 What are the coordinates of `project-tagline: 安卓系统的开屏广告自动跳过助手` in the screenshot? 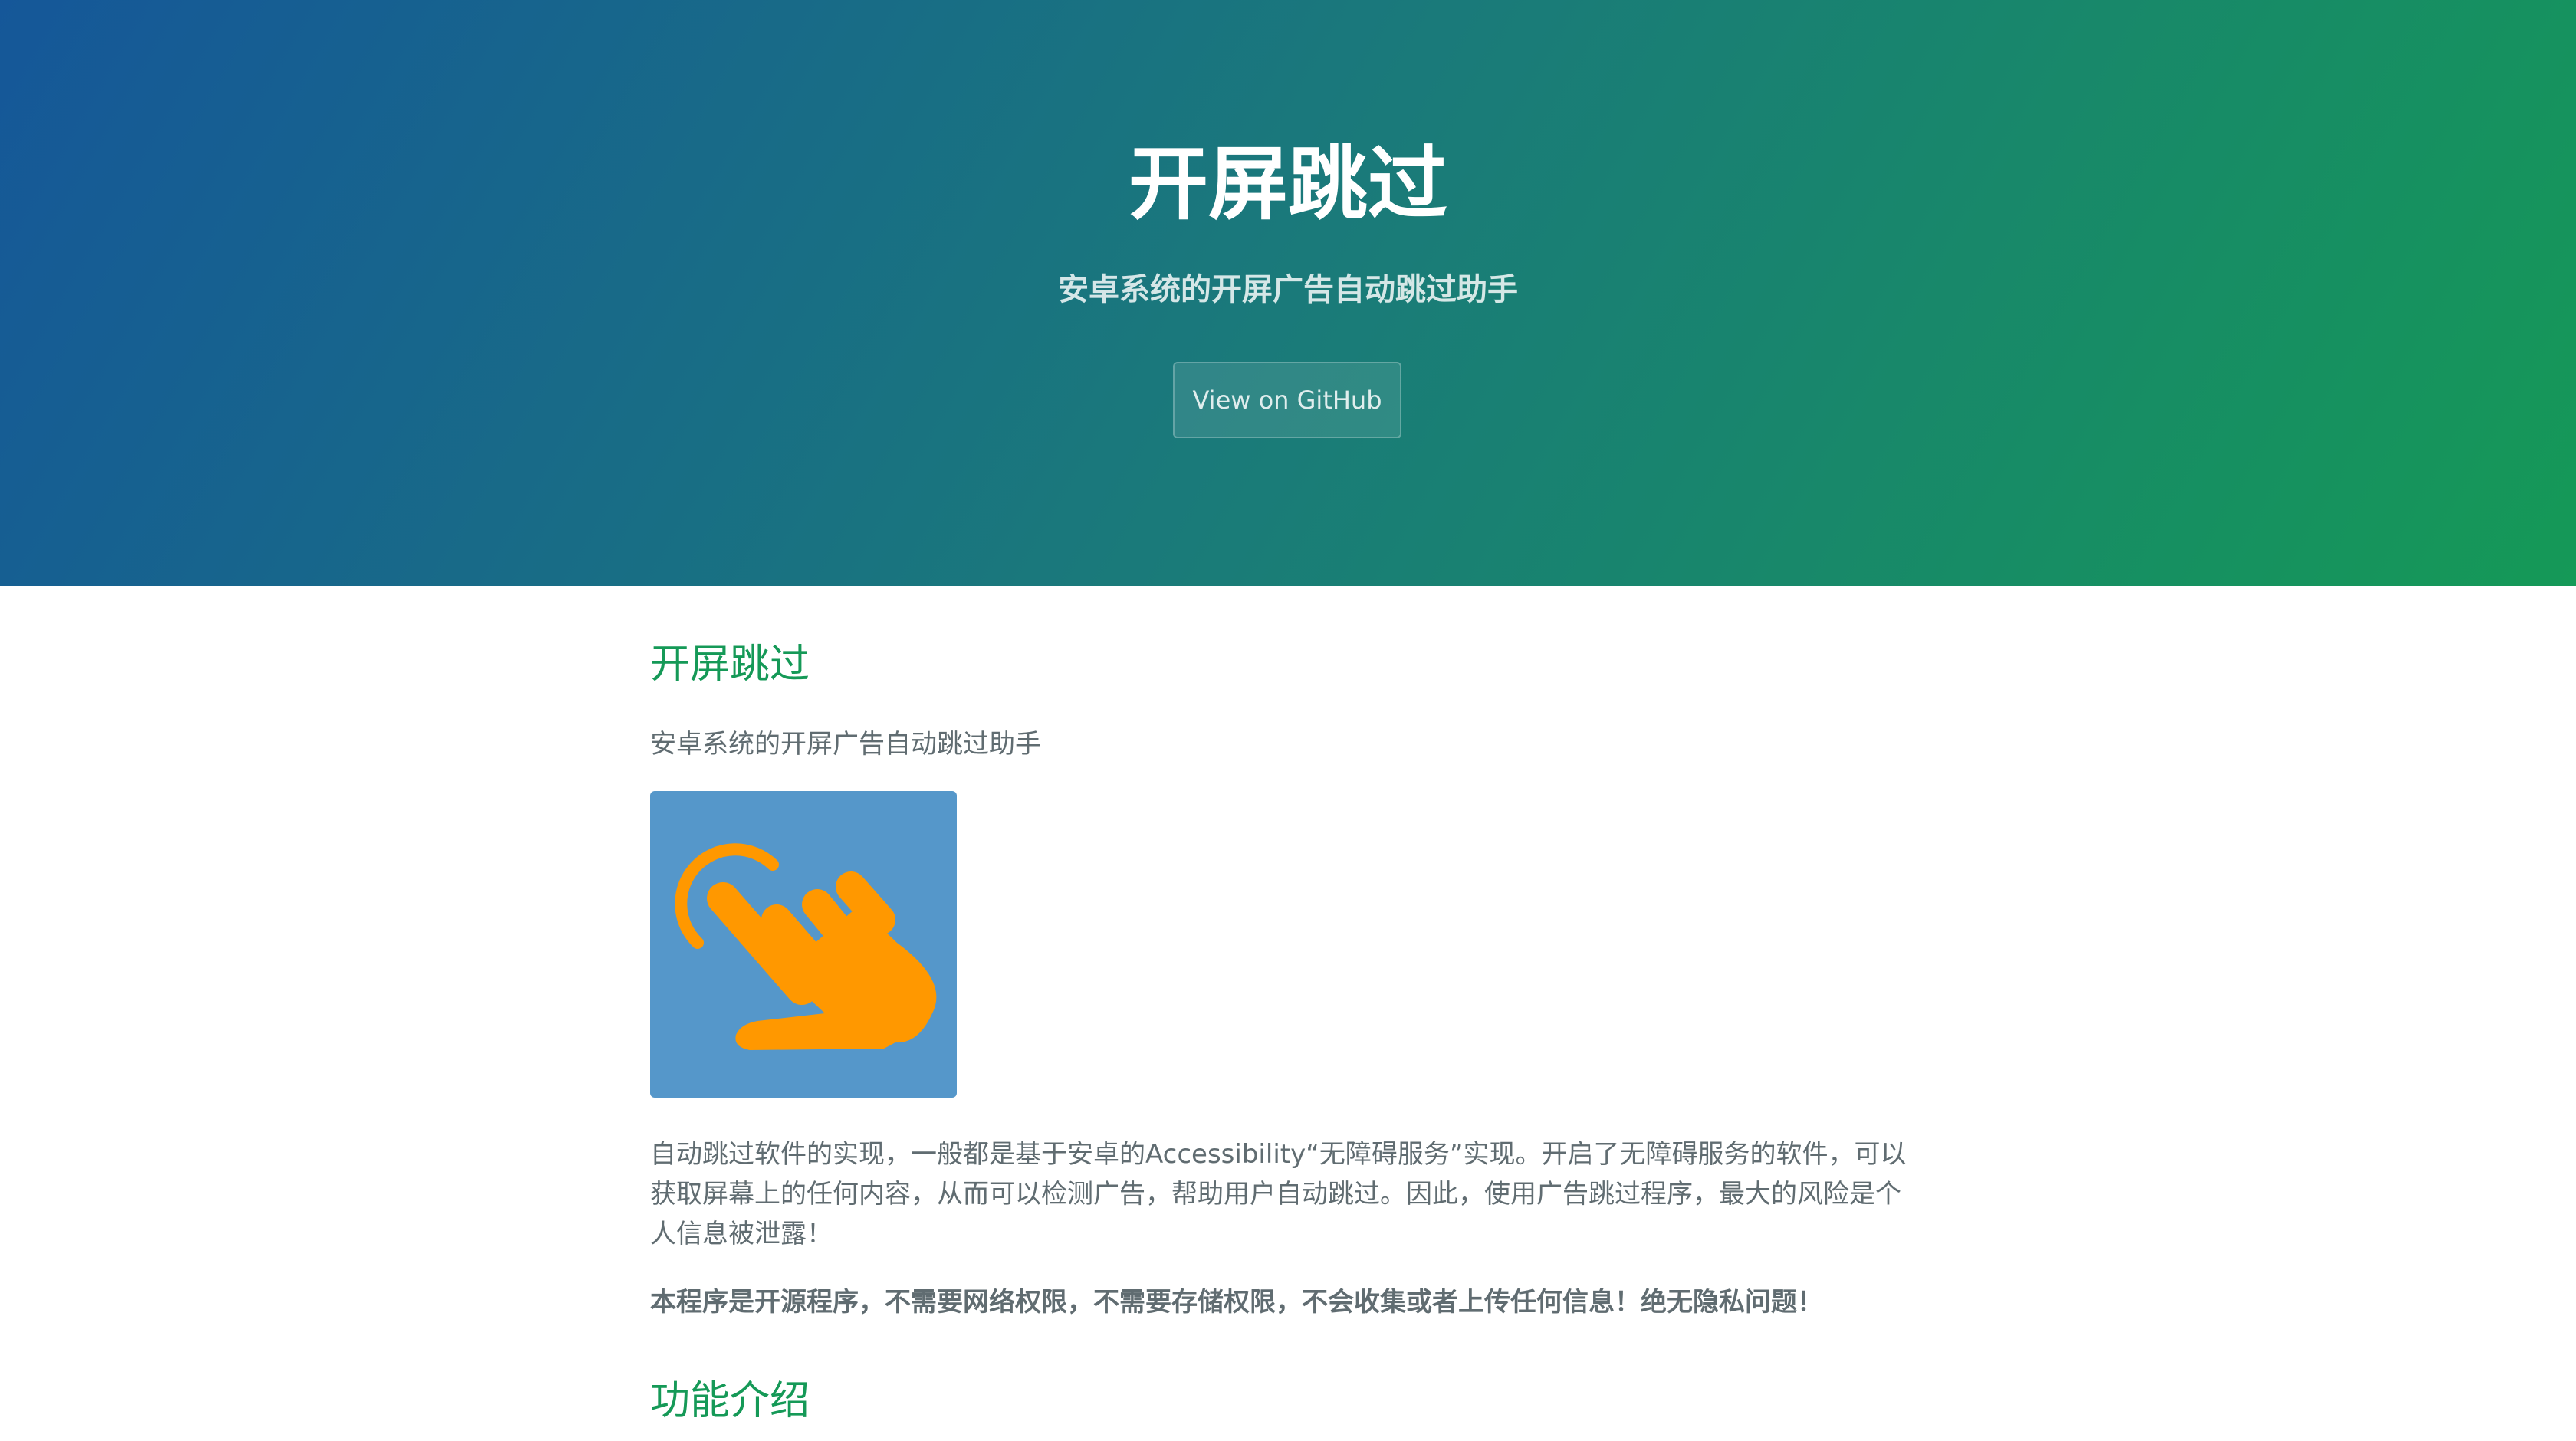 It's located at (1288, 289).